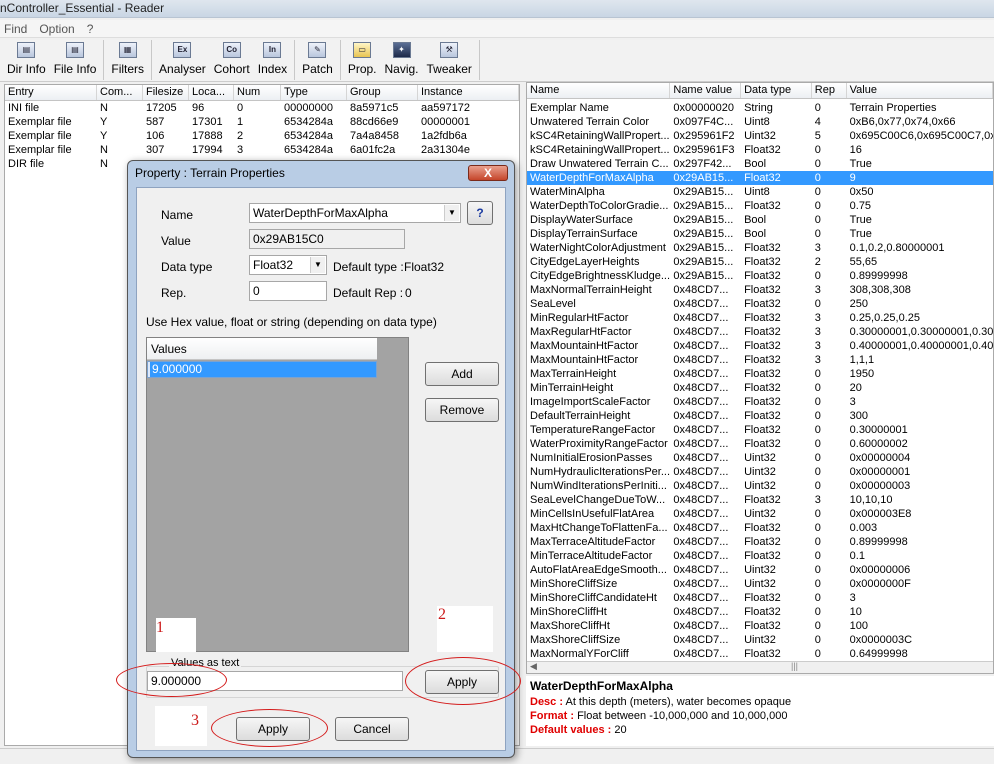 The width and height of the screenshot is (994, 764). What do you see at coordinates (355, 213) in the screenshot?
I see `name-combobox: WaterDepthForMaxAlpha ▼` at bounding box center [355, 213].